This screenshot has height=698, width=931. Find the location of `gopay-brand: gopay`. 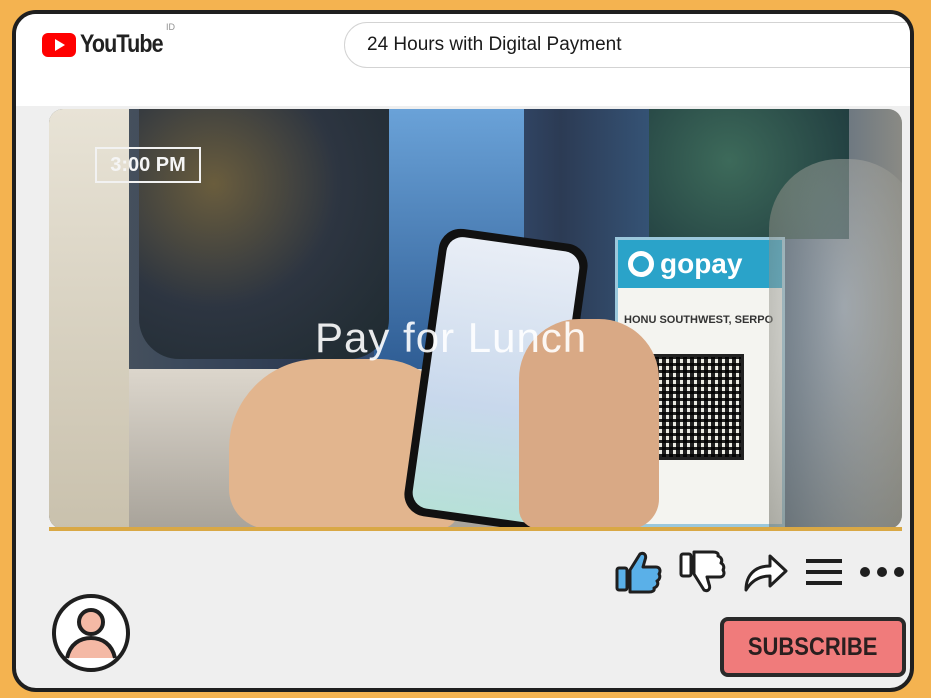

gopay-brand: gopay is located at coordinates (701, 263).